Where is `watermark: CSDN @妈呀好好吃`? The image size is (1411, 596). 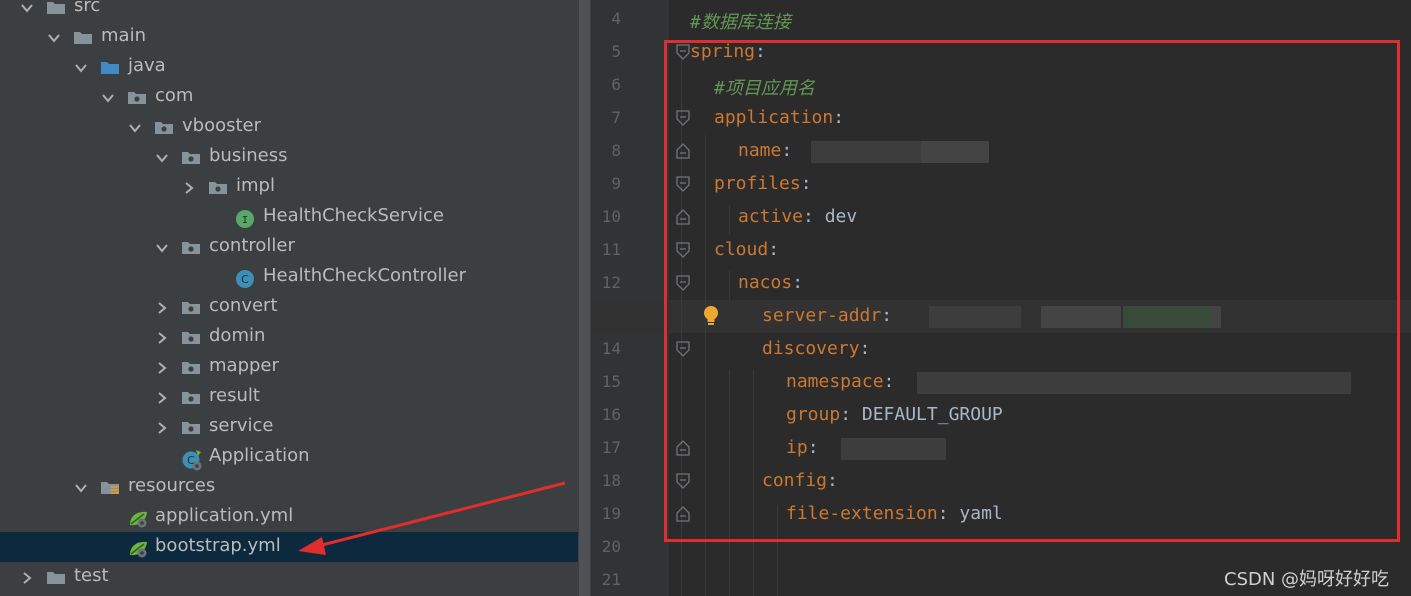
watermark: CSDN @妈呀好好吃 is located at coordinates (1307, 579).